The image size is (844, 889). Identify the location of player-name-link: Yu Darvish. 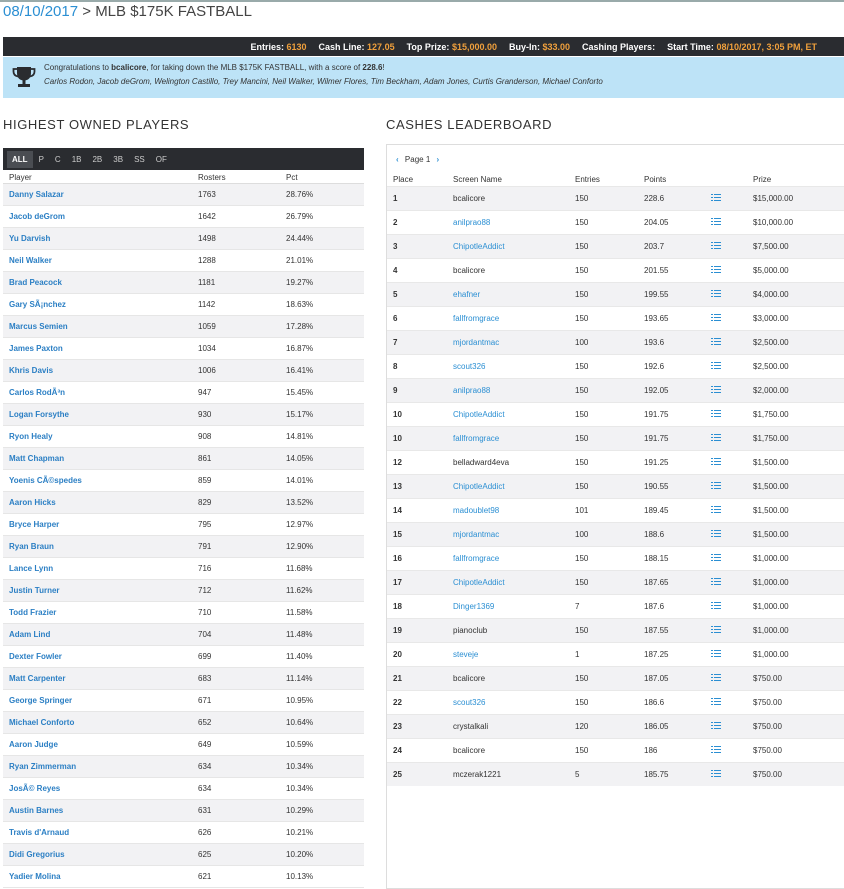
(100, 238).